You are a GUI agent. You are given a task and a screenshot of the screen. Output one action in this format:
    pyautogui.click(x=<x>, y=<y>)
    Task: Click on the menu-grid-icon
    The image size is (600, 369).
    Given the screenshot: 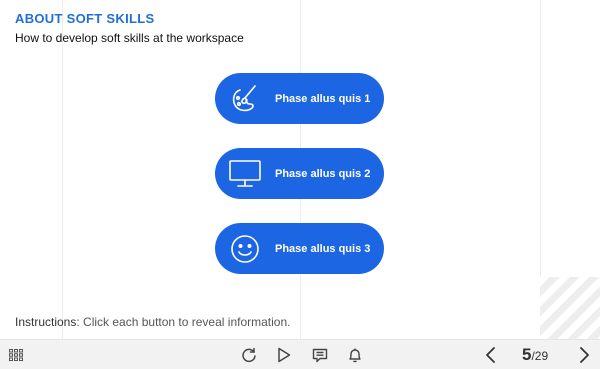 What is the action you would take?
    pyautogui.click(x=16, y=354)
    